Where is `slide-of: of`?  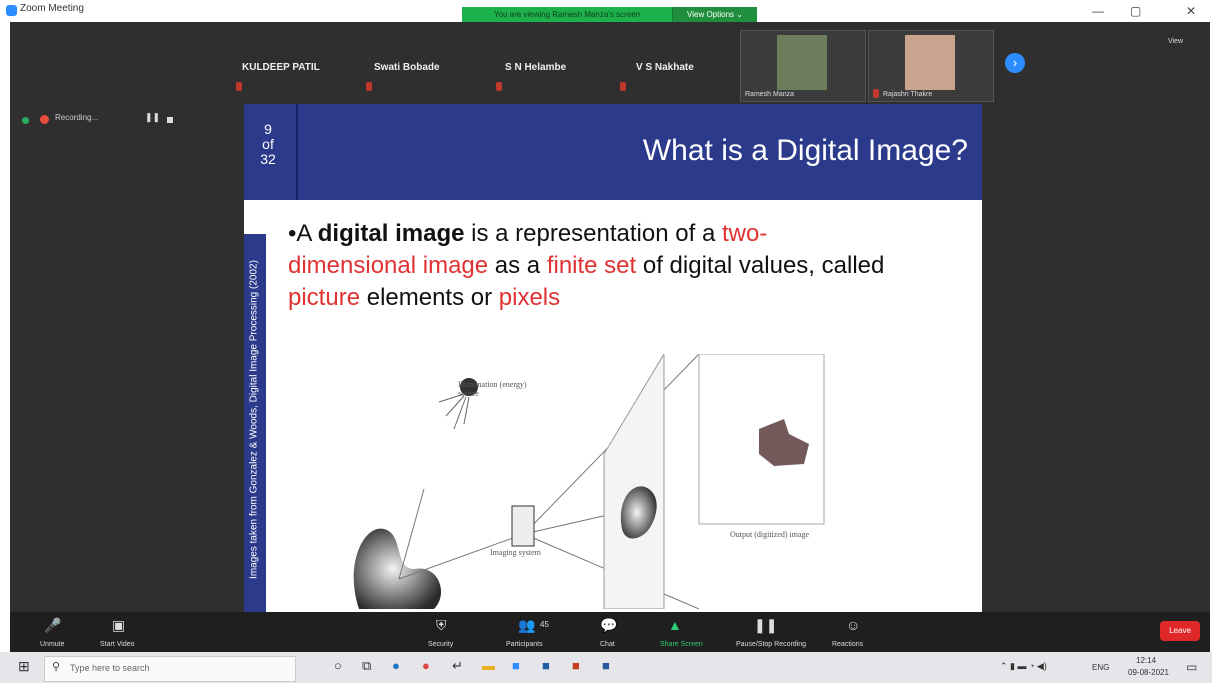
slide-of: of is located at coordinates (268, 144).